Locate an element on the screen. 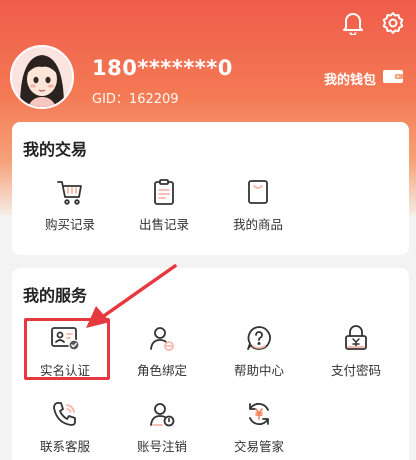  service-title: 我的服务 is located at coordinates (55, 295).